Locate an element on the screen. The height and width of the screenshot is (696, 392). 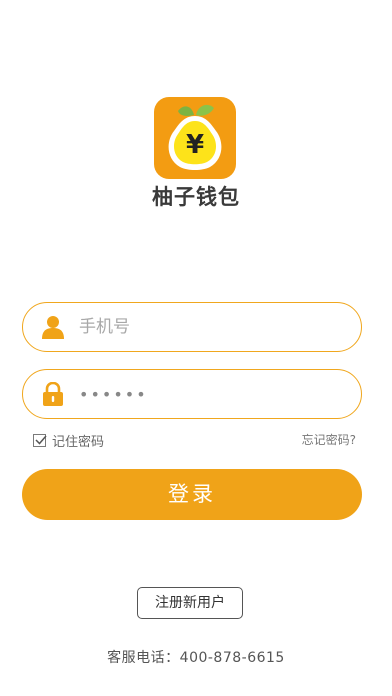
checkmark-icon is located at coordinates (41, 440).